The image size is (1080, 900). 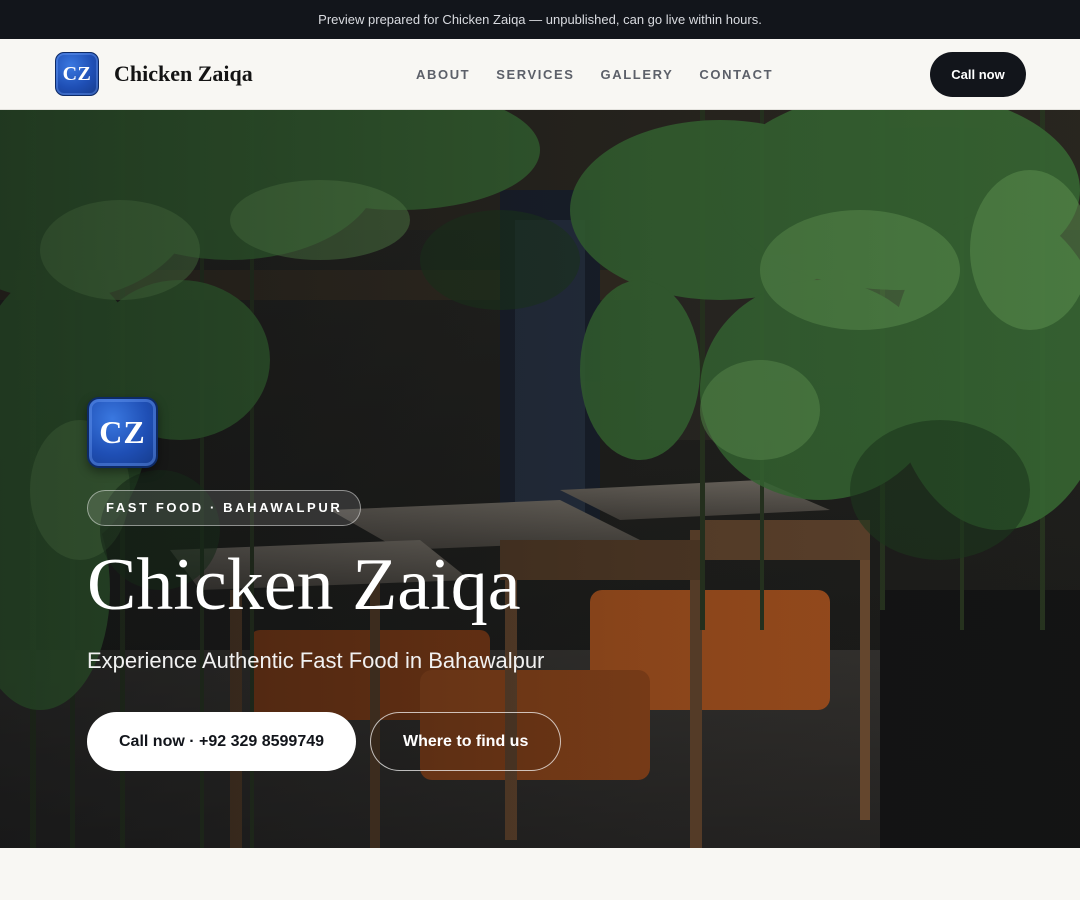 What do you see at coordinates (224, 508) in the screenshot?
I see `category-badge: FAST FOOD · BAHAWALPUR` at bounding box center [224, 508].